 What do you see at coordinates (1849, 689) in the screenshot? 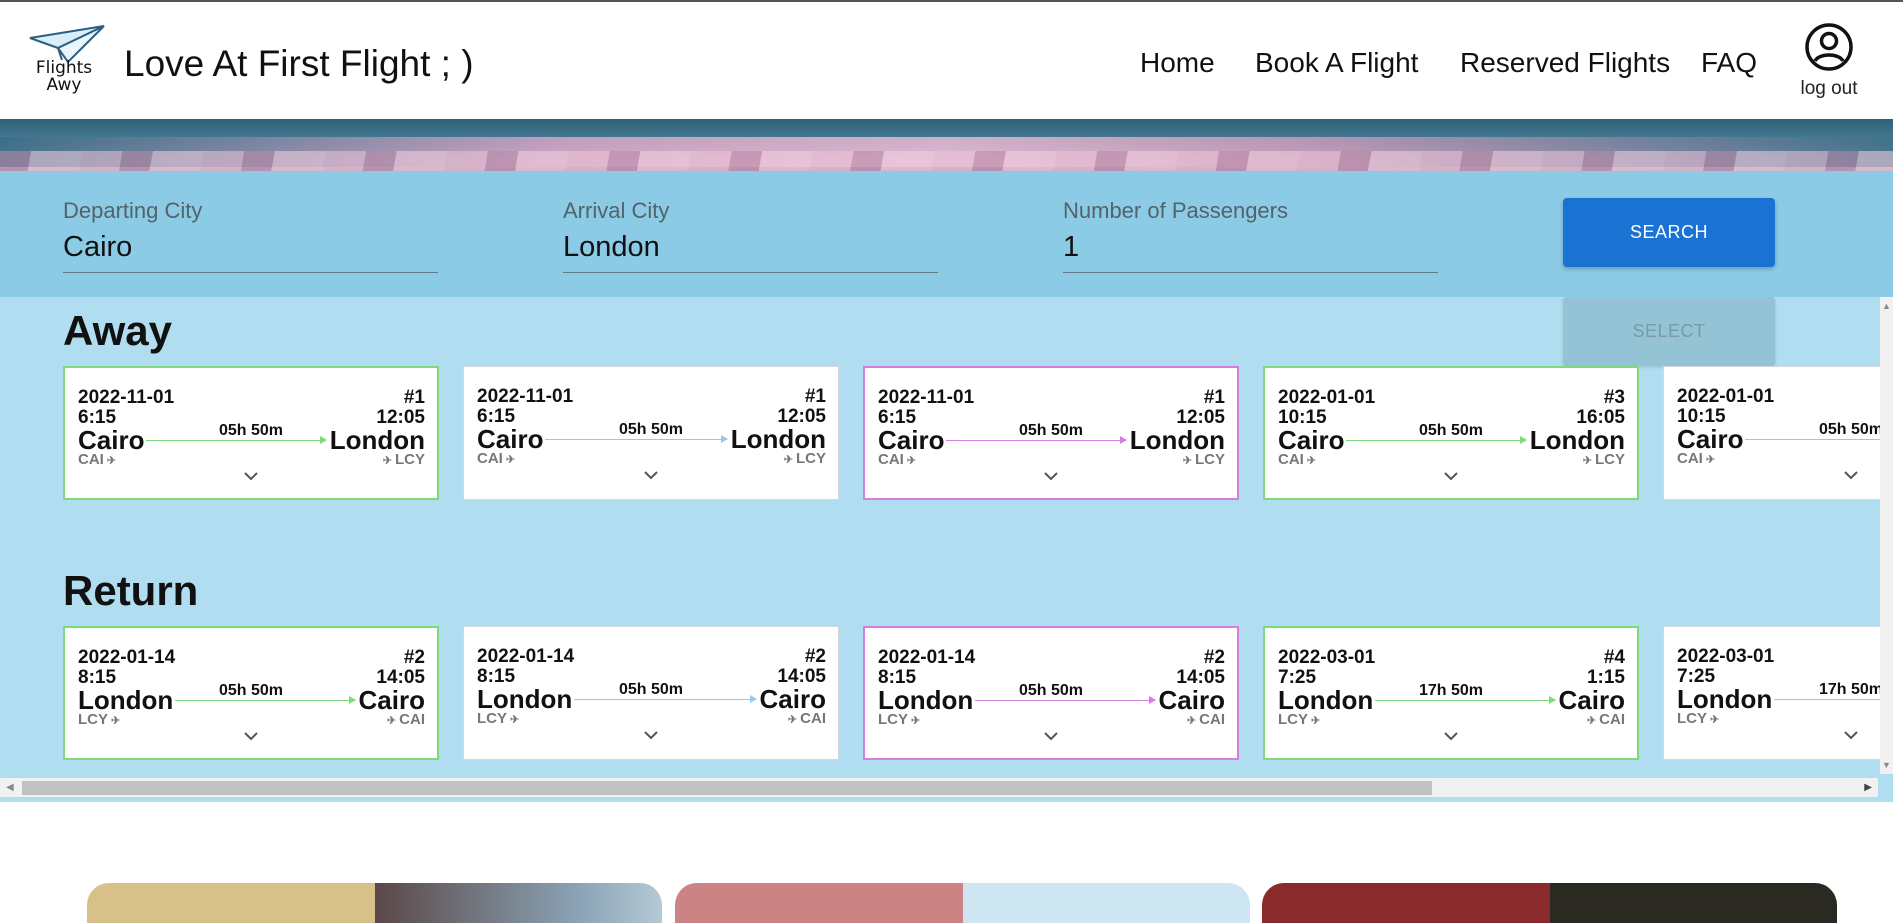
I see `flight-duration: 17h 50m` at bounding box center [1849, 689].